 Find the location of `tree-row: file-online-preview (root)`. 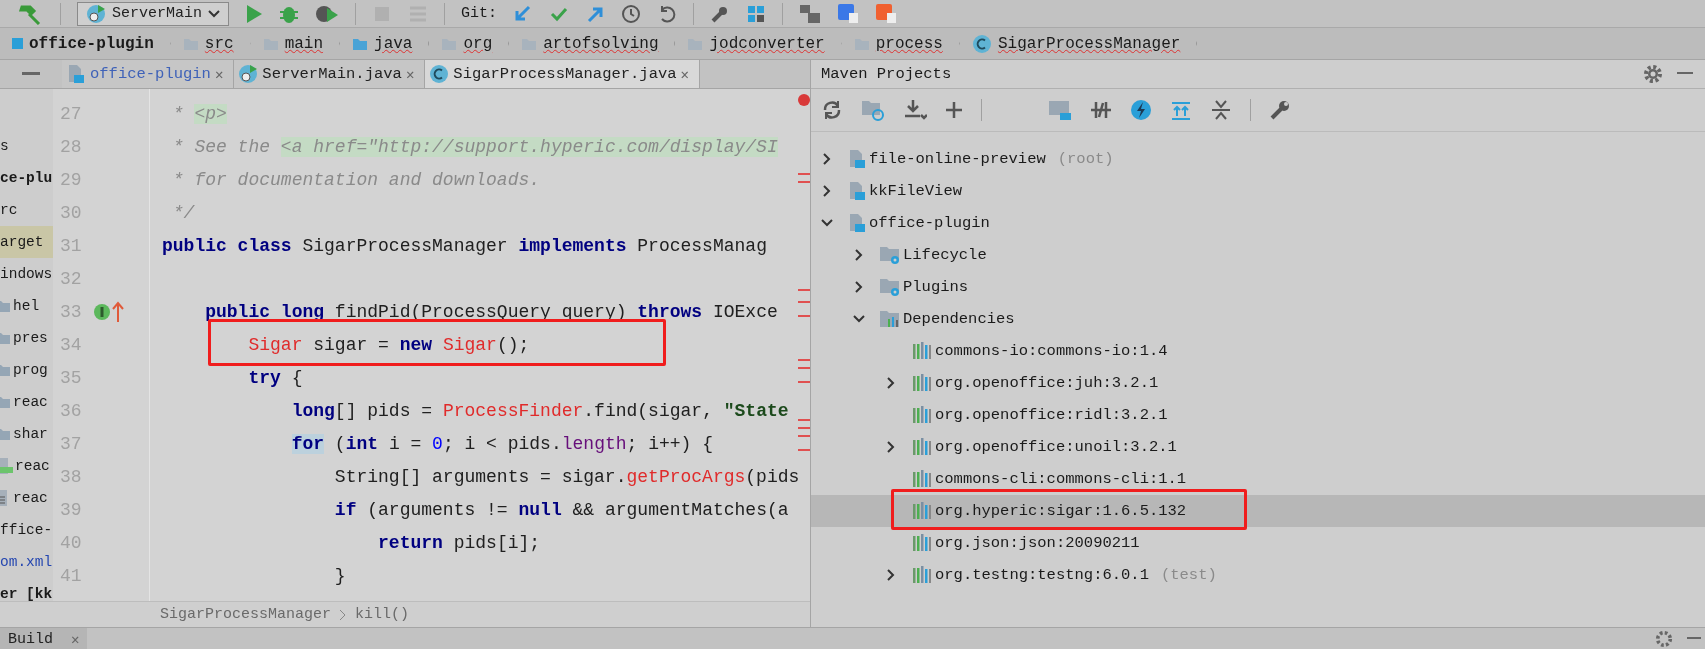

tree-row: file-online-preview (root) is located at coordinates (1258, 159).